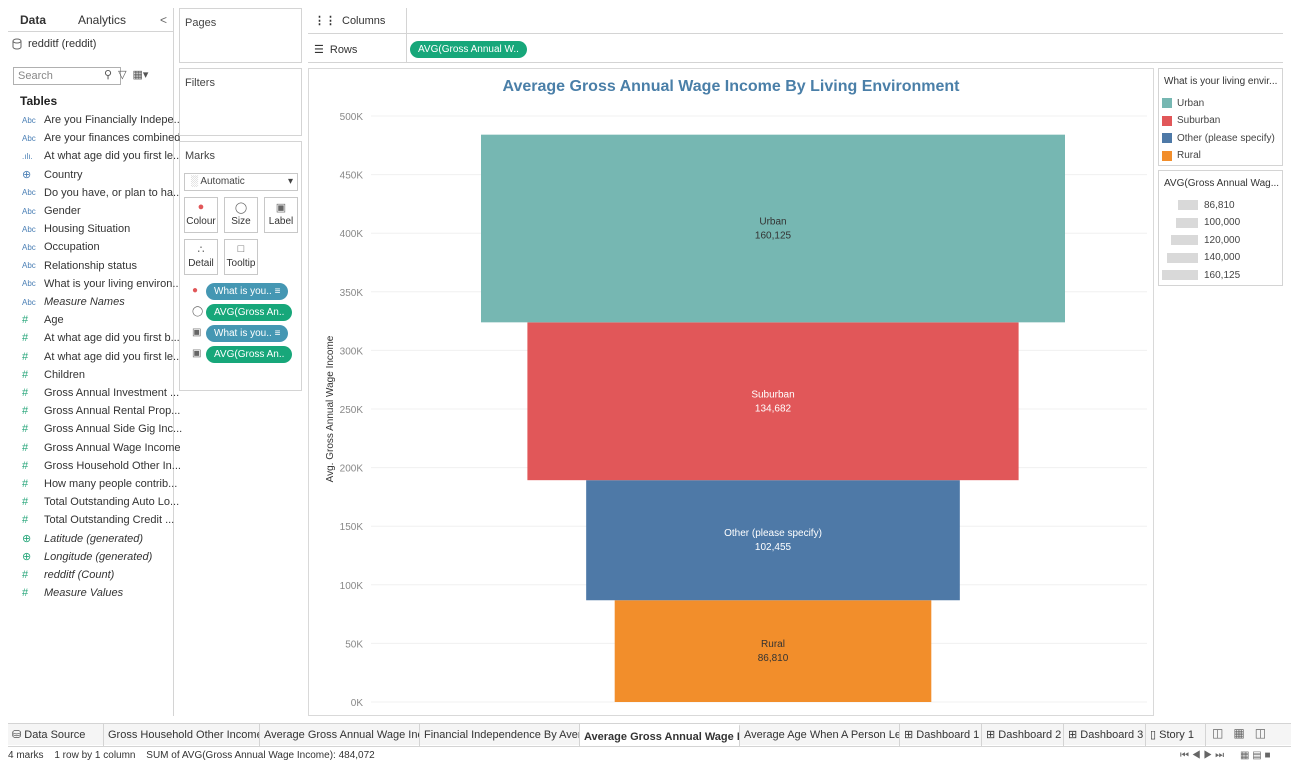  Describe the element at coordinates (1191, 121) in the screenshot. I see `legend-item: Suburban` at that location.